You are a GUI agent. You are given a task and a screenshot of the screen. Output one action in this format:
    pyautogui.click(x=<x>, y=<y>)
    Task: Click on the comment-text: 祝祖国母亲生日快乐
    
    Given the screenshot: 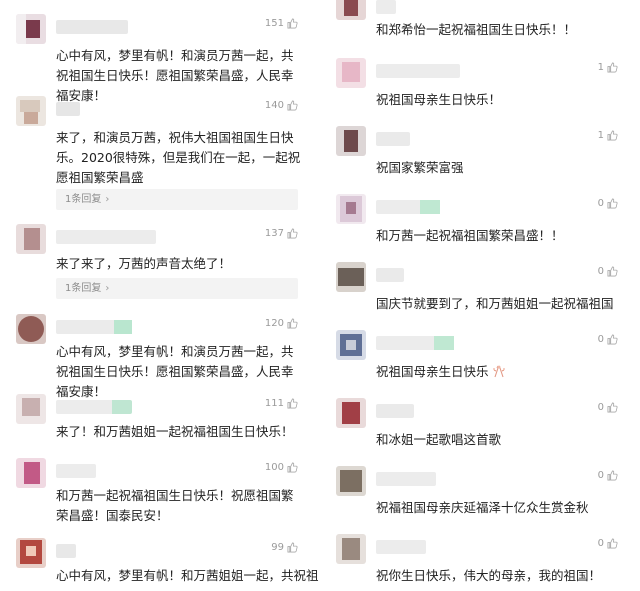 What is the action you would take?
    pyautogui.click(x=432, y=371)
    